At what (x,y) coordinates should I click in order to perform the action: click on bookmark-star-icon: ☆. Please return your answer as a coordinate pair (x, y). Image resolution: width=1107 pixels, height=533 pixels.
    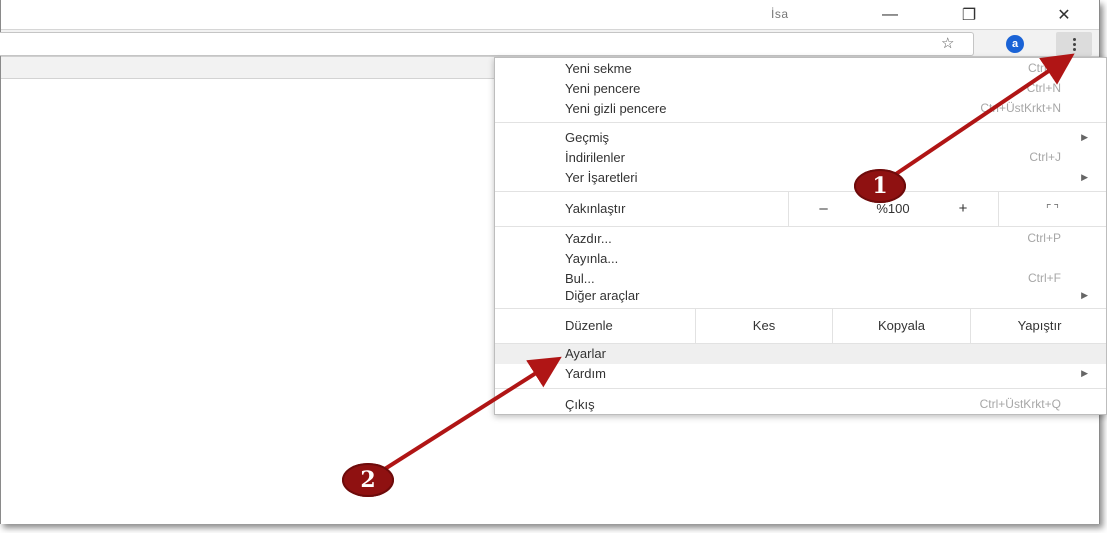
    Looking at the image, I should click on (947, 43).